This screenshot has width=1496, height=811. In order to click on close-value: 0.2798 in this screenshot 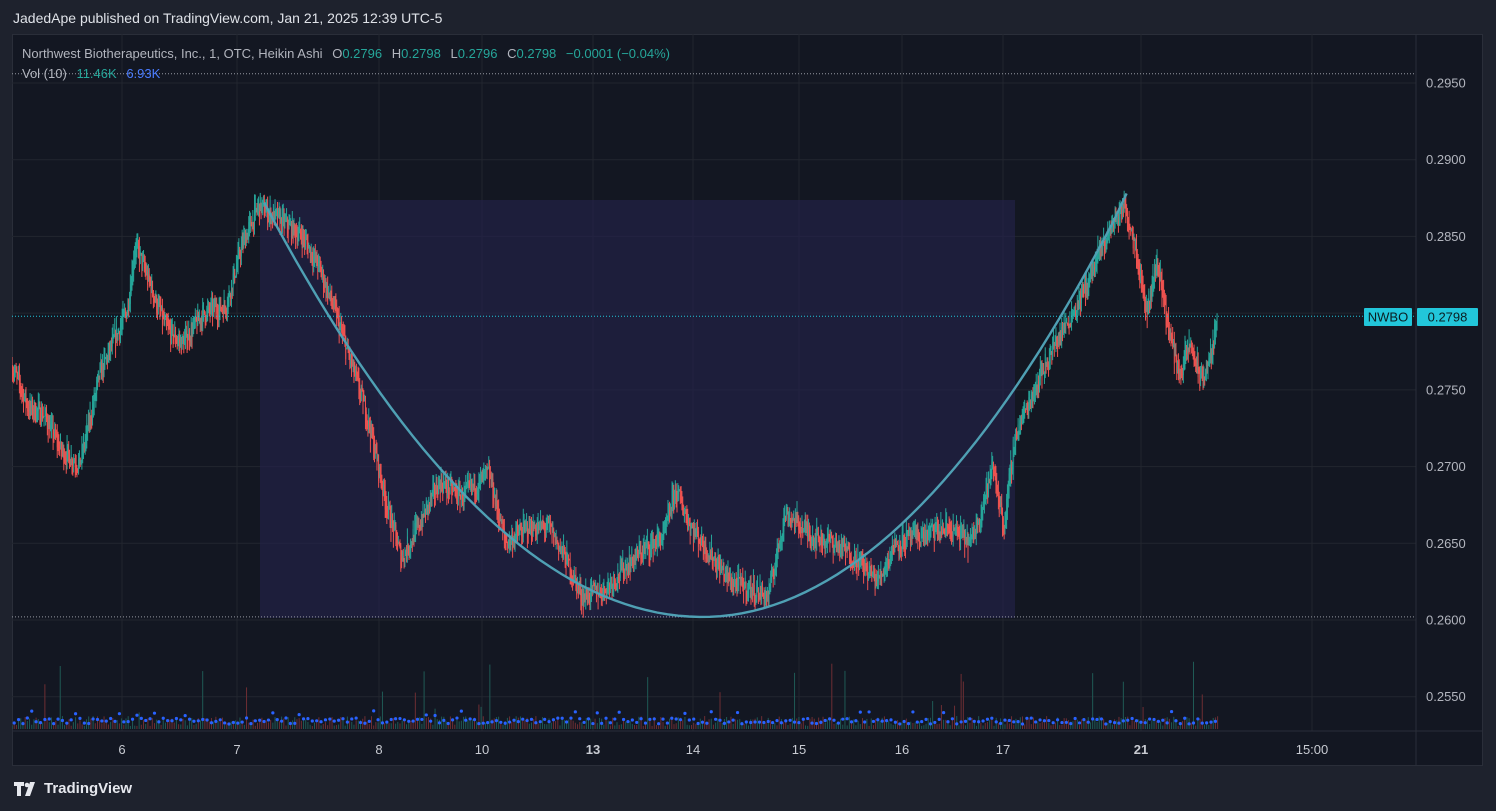, I will do `click(536, 53)`.